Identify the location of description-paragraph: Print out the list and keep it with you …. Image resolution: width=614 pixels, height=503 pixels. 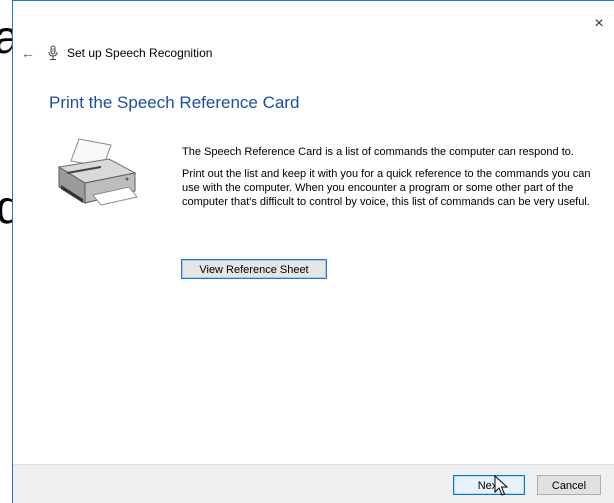
(386, 188).